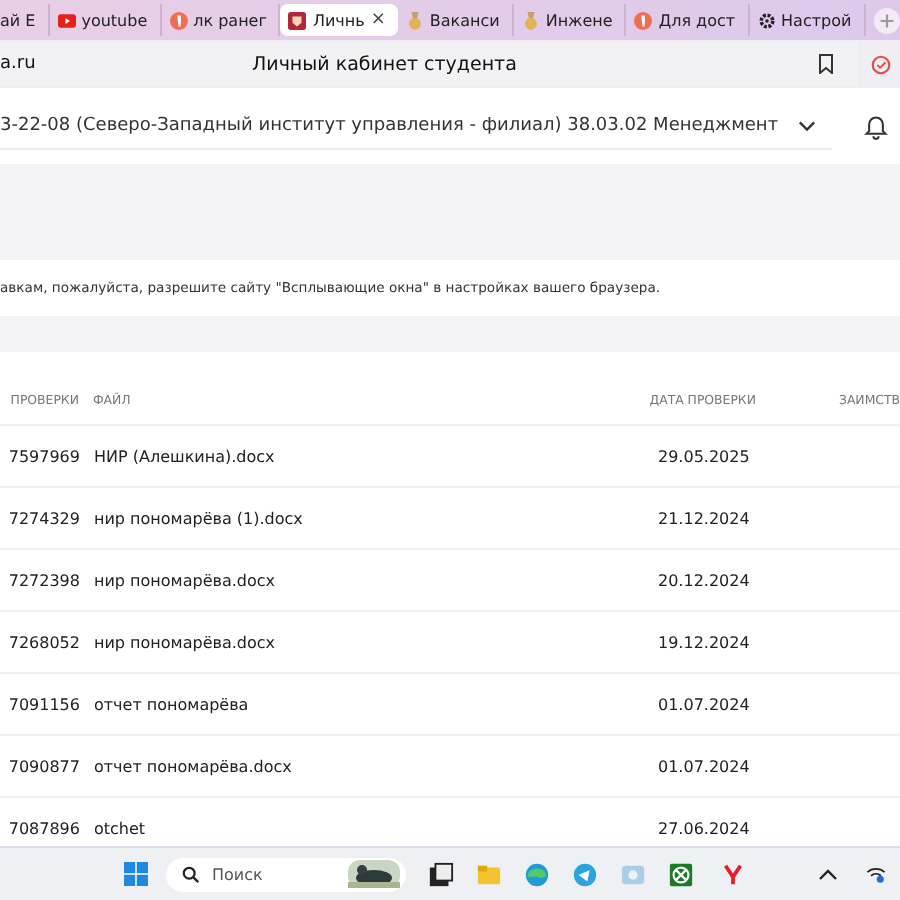  What do you see at coordinates (886, 20) in the screenshot?
I see `new-tab-icon` at bounding box center [886, 20].